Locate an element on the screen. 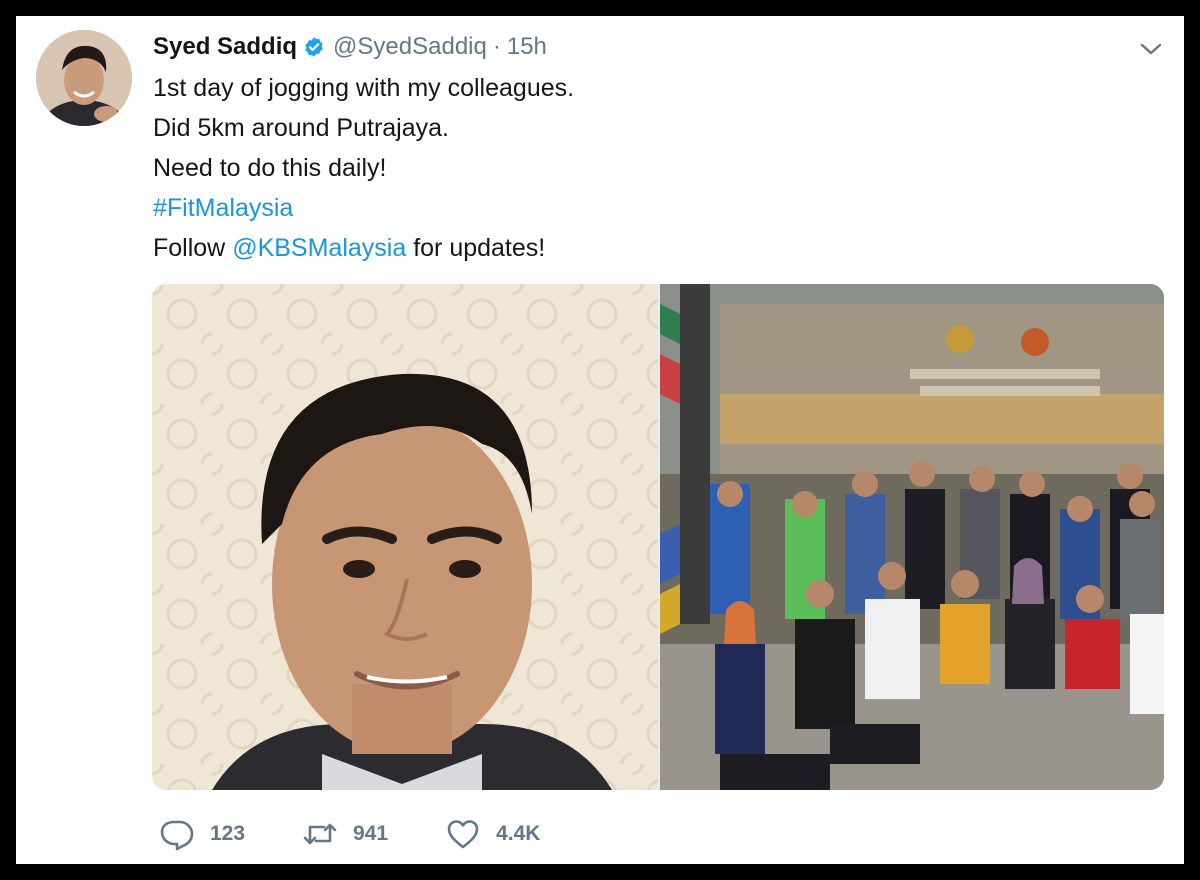 Image resolution: width=1200 pixels, height=880 pixels. tweet-header: Syed Saddiq @SyedSaddiq · 15h is located at coordinates (350, 47).